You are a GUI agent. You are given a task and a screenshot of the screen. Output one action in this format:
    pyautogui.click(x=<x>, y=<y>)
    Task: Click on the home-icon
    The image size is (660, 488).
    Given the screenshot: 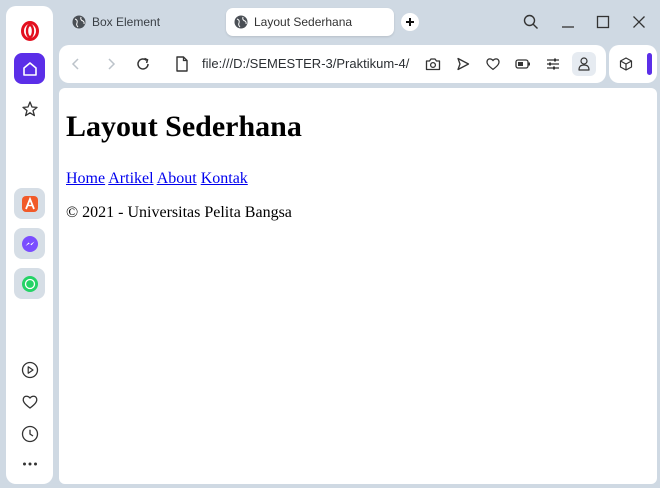 What is the action you would take?
    pyautogui.click(x=29, y=68)
    